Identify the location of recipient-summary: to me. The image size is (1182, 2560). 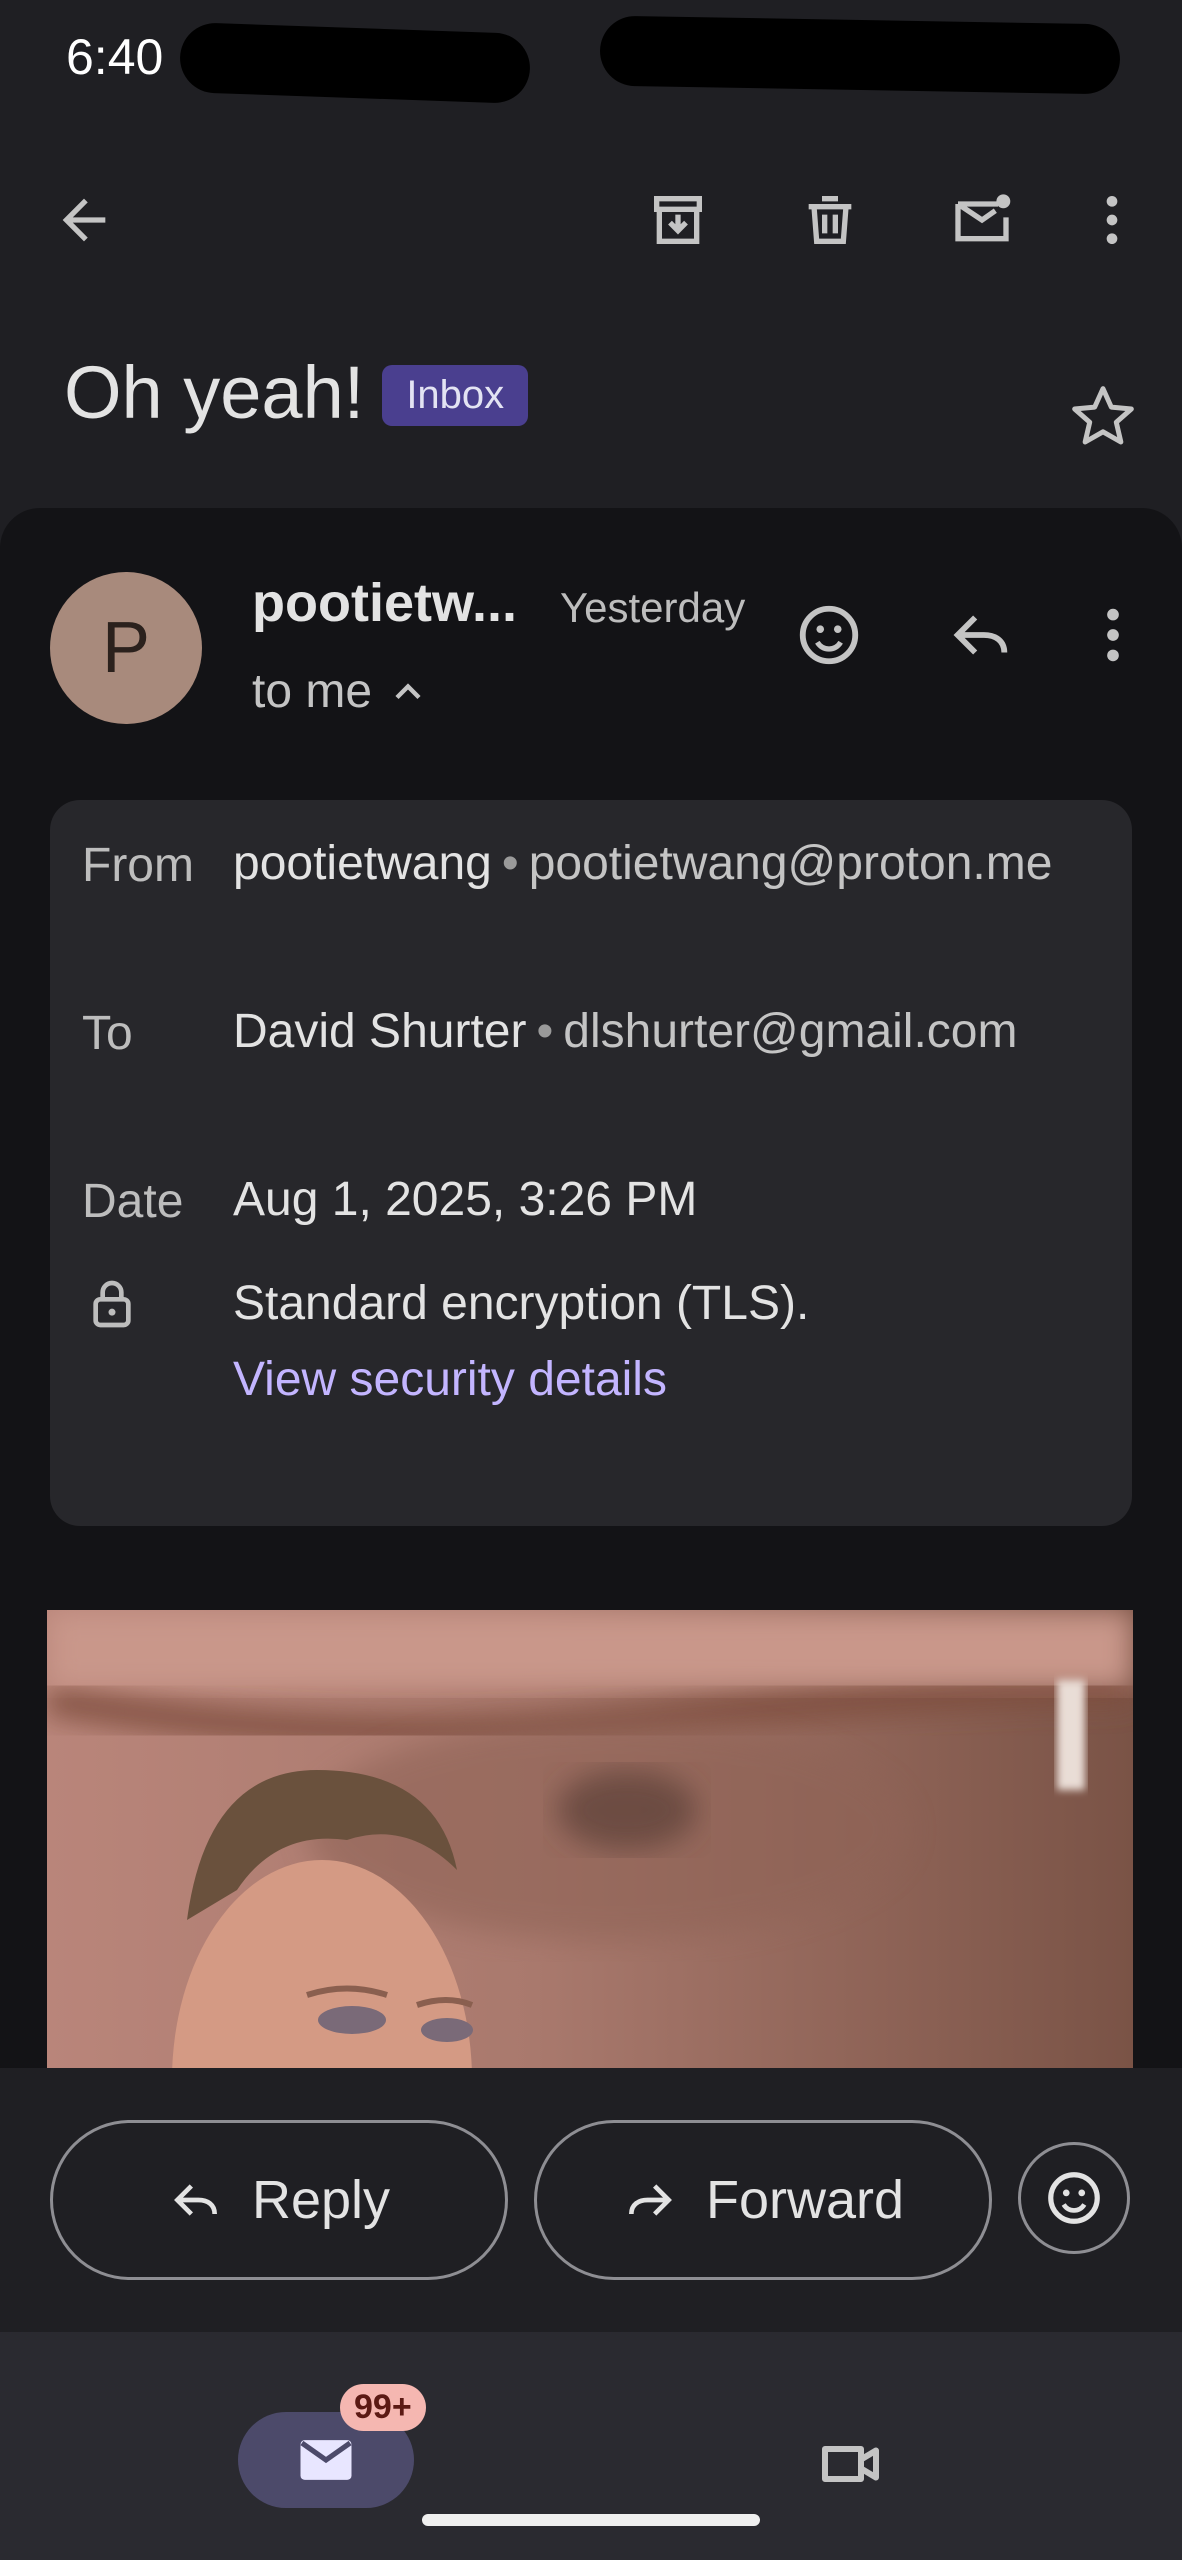
(312, 691).